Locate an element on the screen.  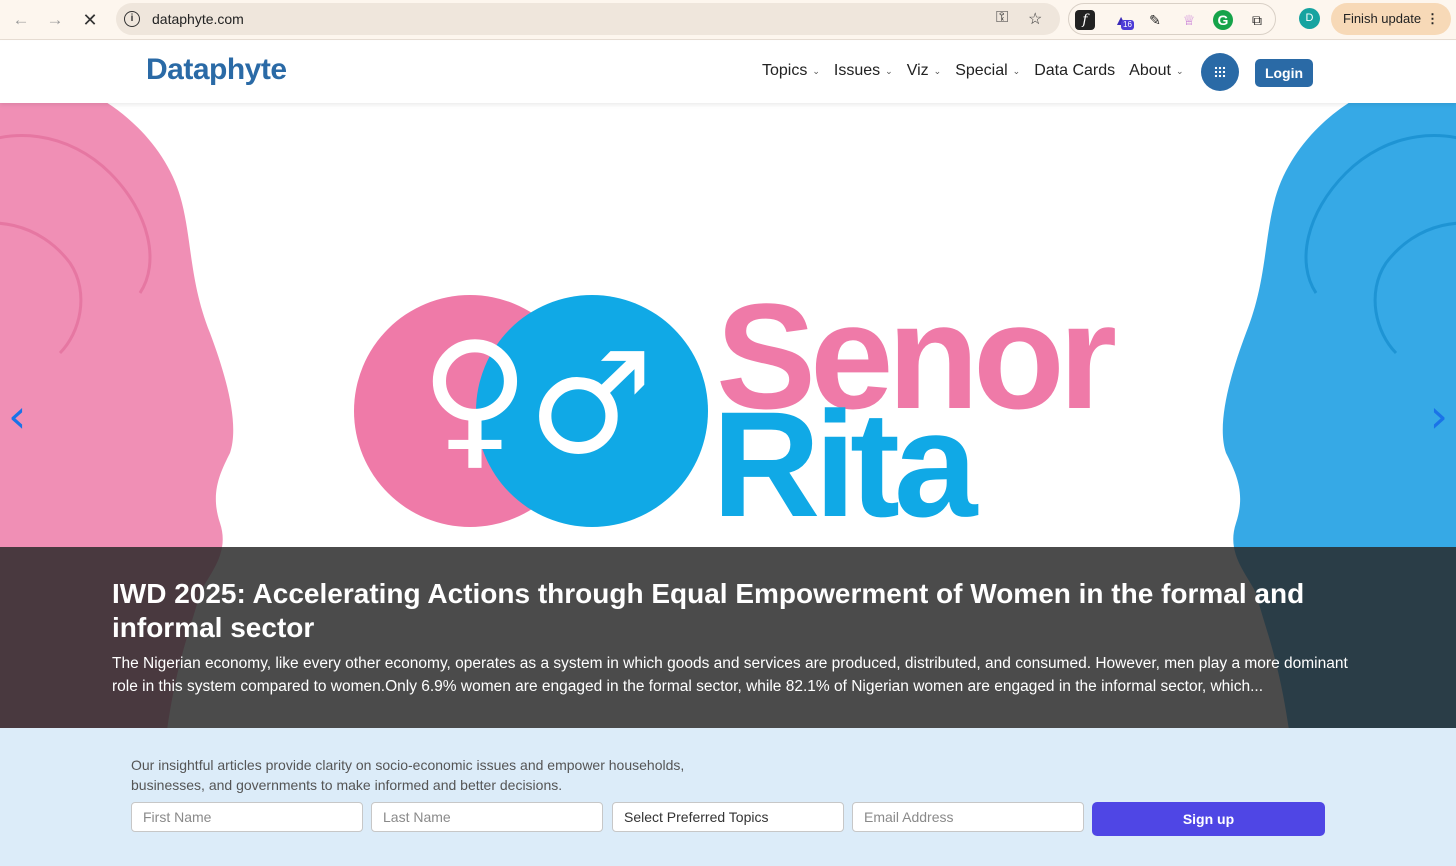
nav-data-cards: Data Cards is located at coordinates (1074, 71).